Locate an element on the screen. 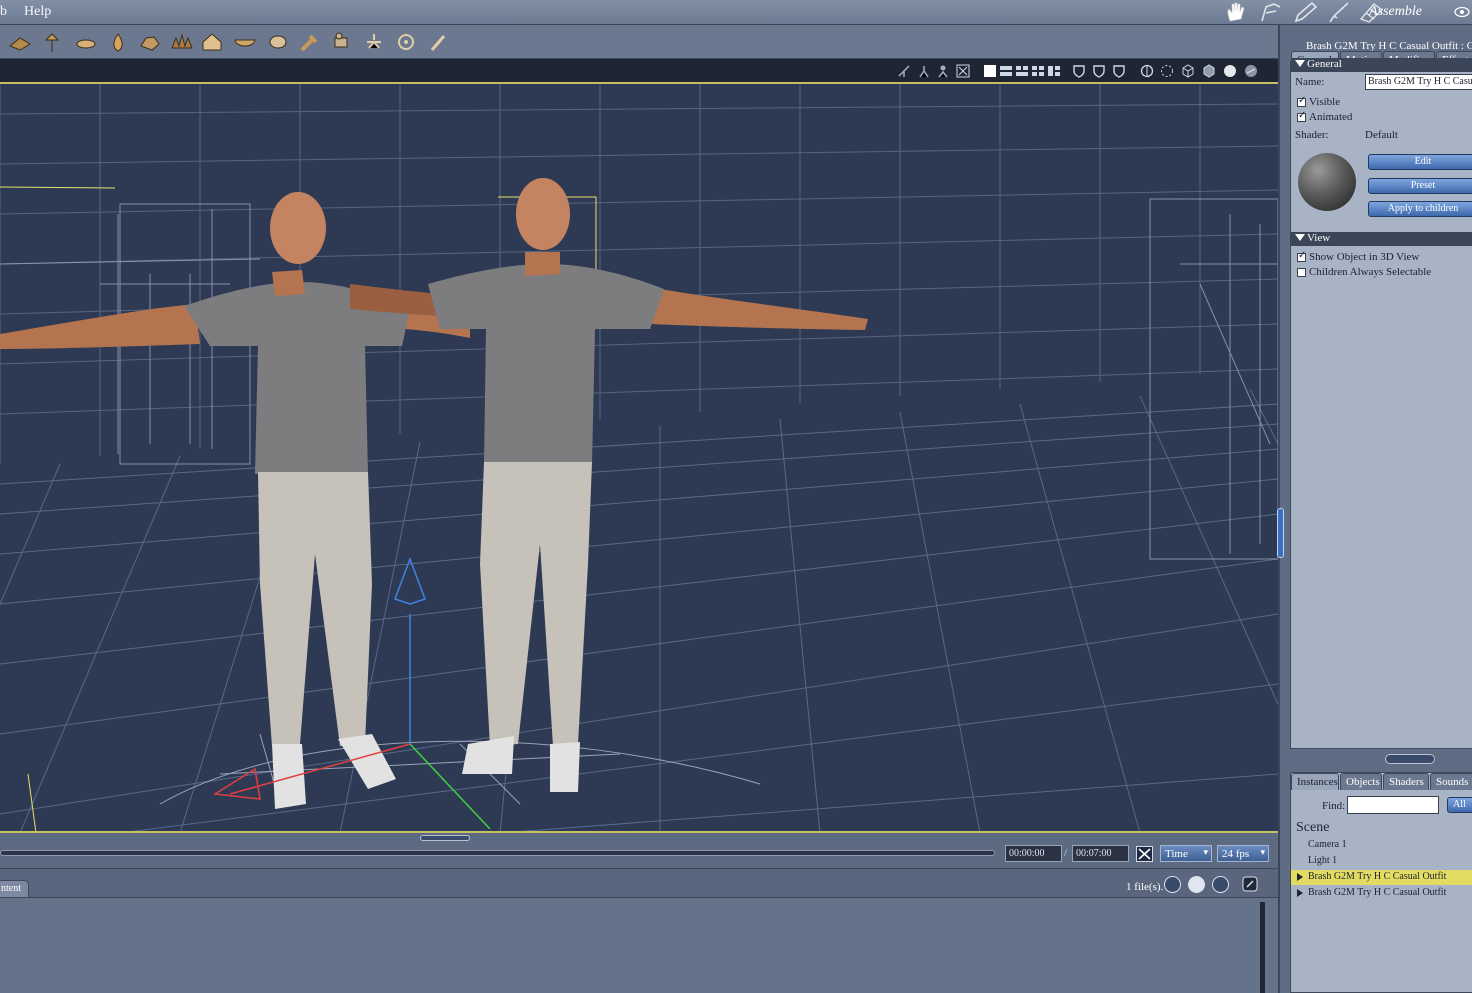  menu-item-help: Help is located at coordinates (37, 12).